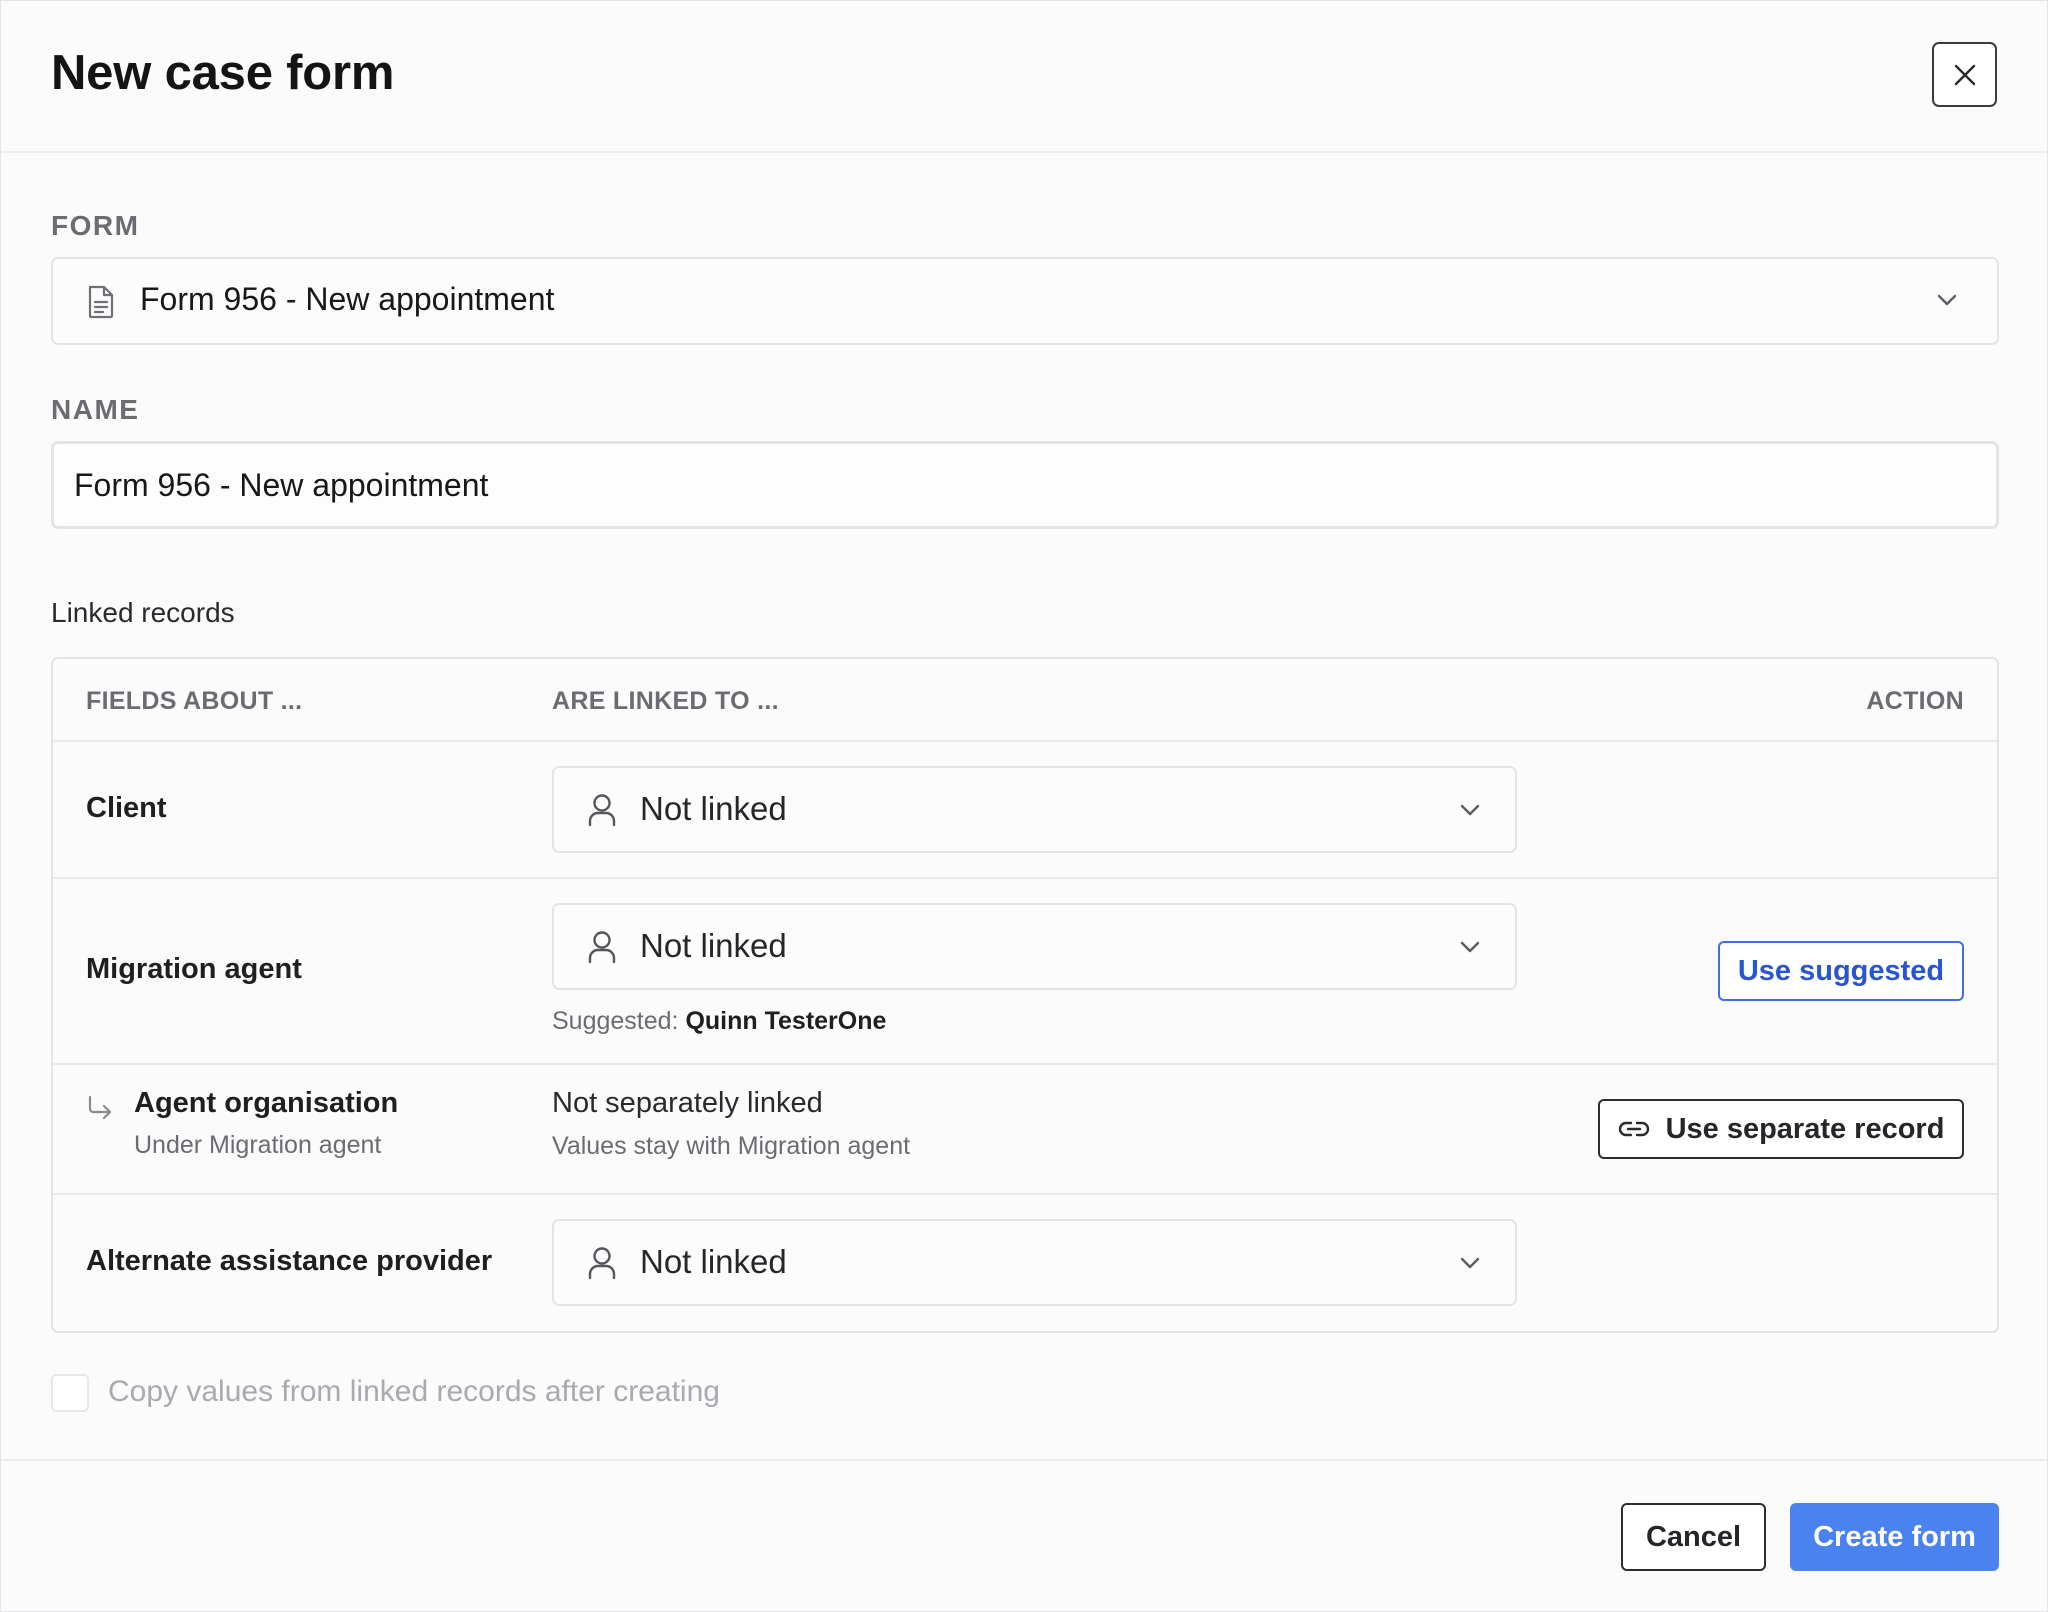 The image size is (2048, 1612). What do you see at coordinates (1633, 1129) in the screenshot?
I see `link-icon` at bounding box center [1633, 1129].